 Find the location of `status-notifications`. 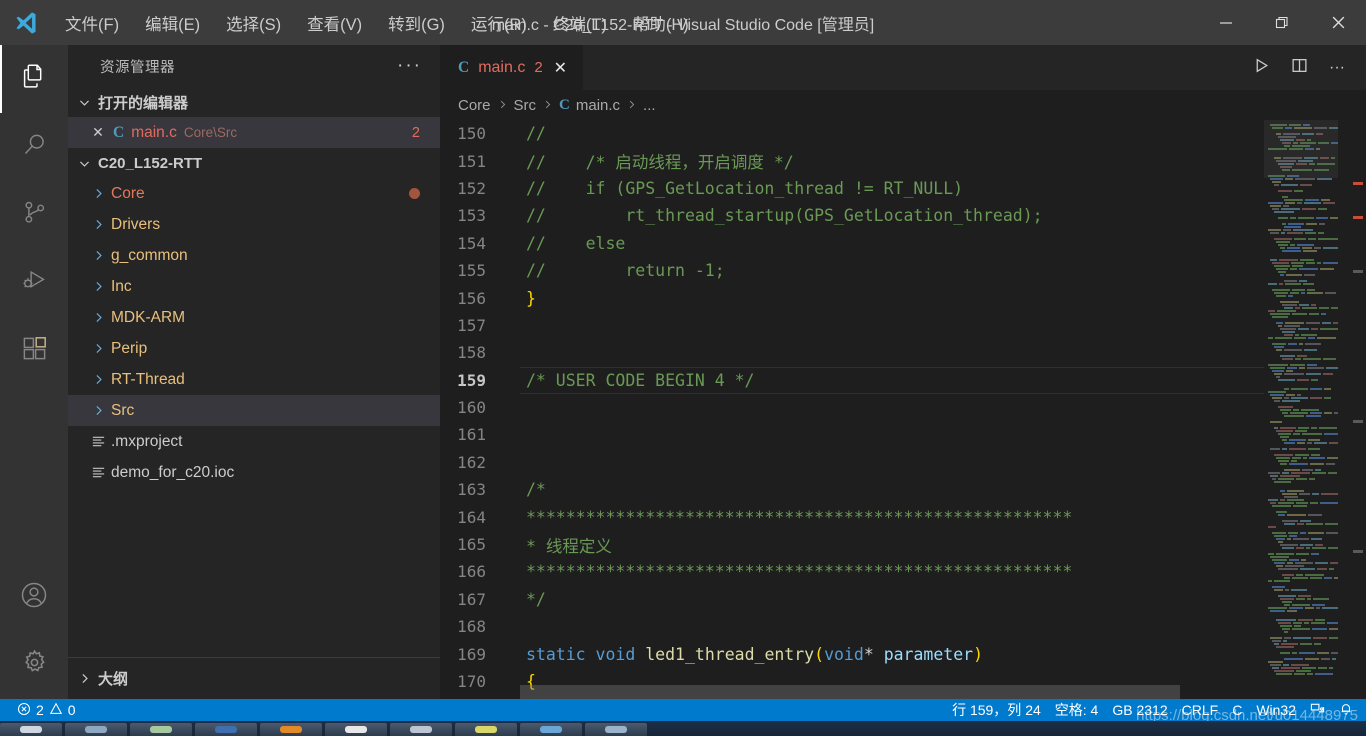

status-notifications is located at coordinates (1346, 710).